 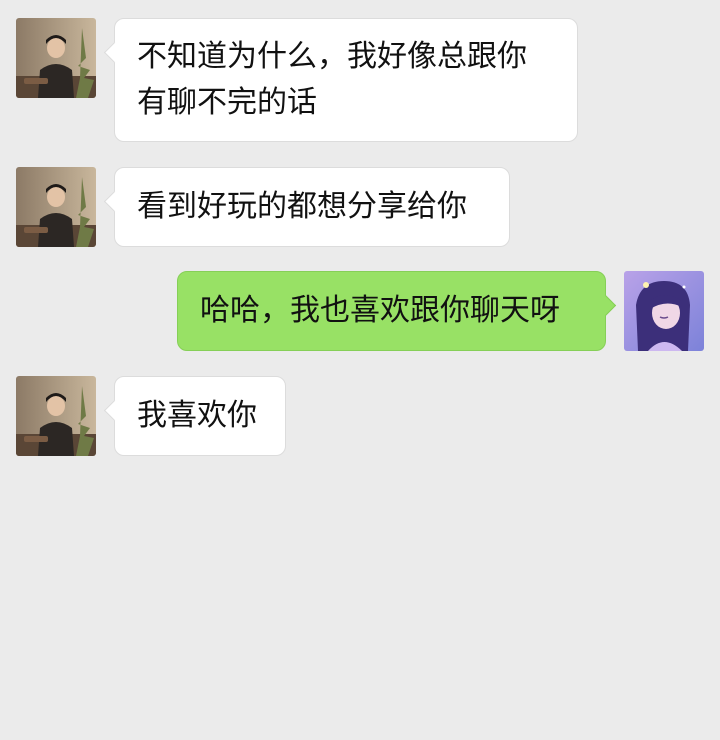 I want to click on message-text: 不知道为什么，我好像总跟你 有聊不完的话, so click(x=332, y=79).